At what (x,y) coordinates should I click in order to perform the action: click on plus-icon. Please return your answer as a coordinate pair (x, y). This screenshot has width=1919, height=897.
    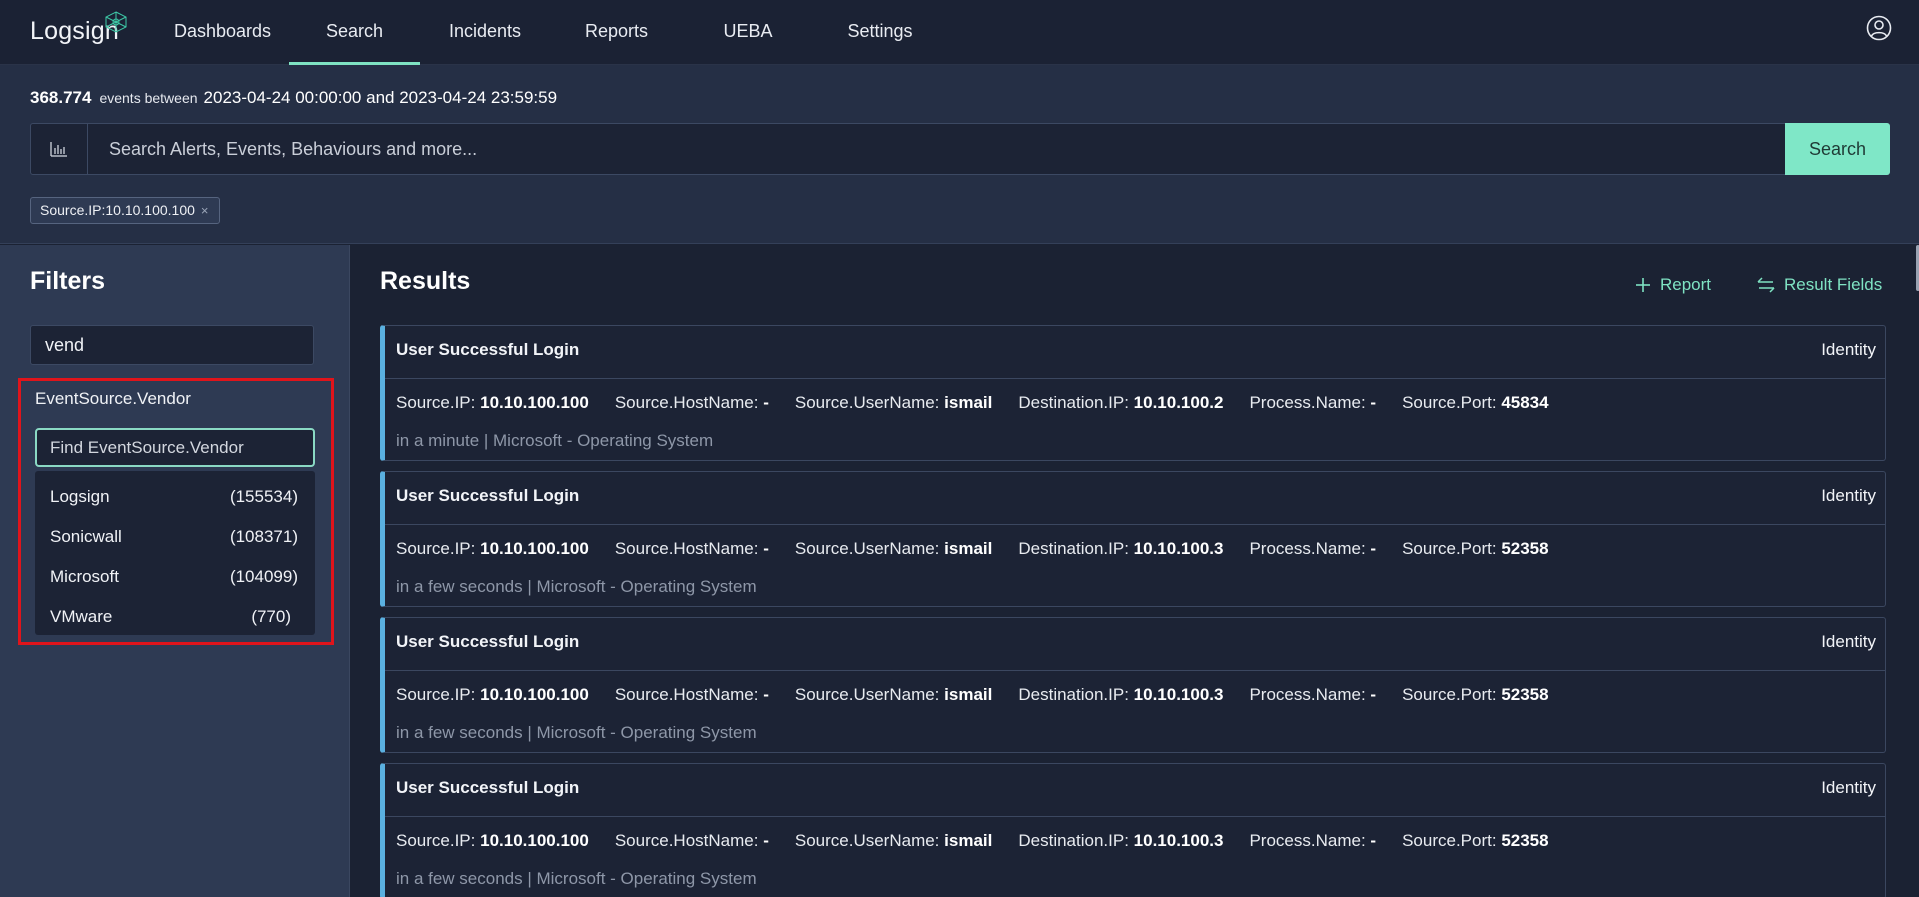
    Looking at the image, I should click on (1643, 285).